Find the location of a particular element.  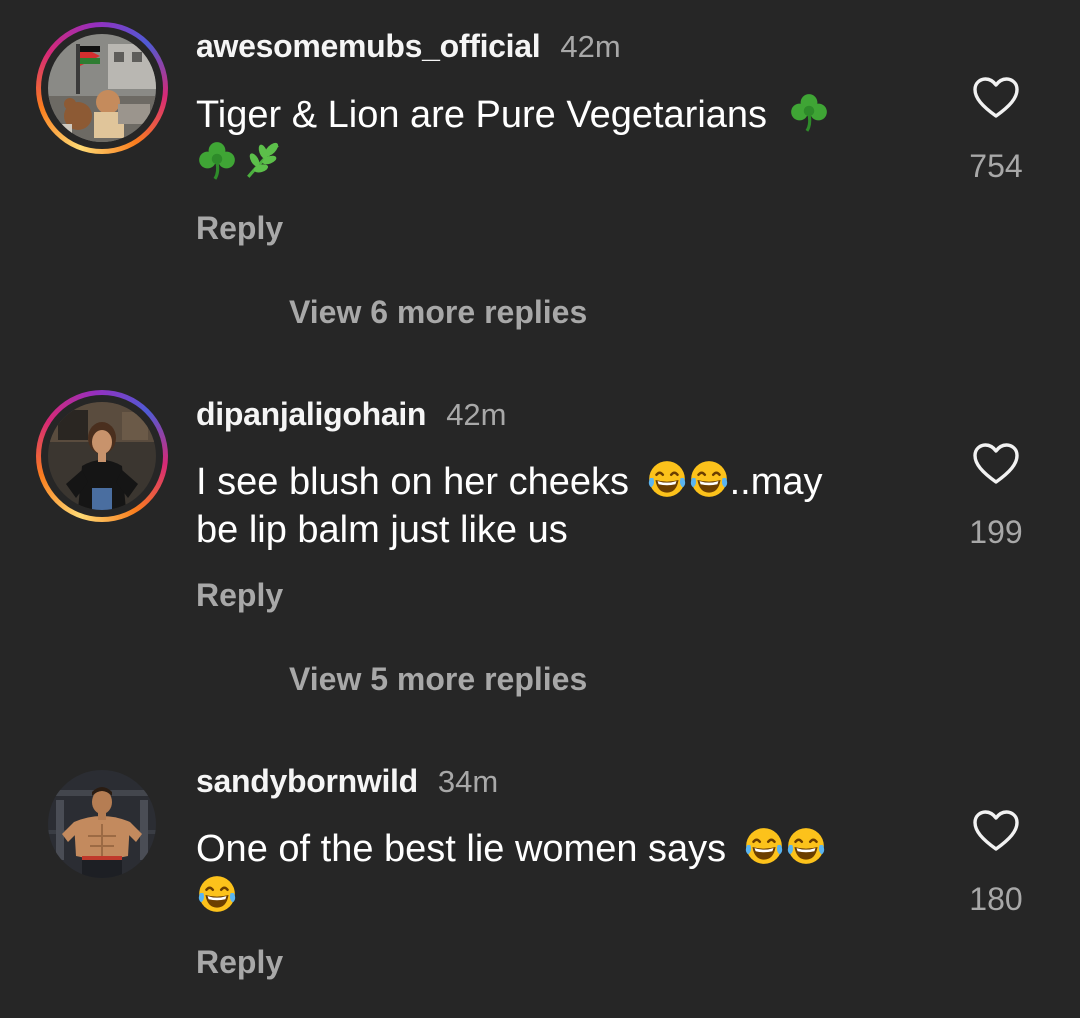

comment-text-line: I see blush on her cheeks is located at coordinates (413, 482).